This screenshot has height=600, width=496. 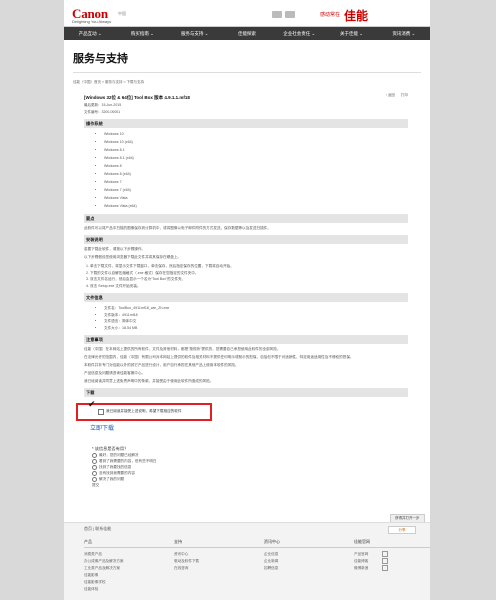 I want to click on install-intro-2: 以下步骤假设您使用浏览器下载此文件并将其保存在硬盘上。, so click(x=133, y=257).